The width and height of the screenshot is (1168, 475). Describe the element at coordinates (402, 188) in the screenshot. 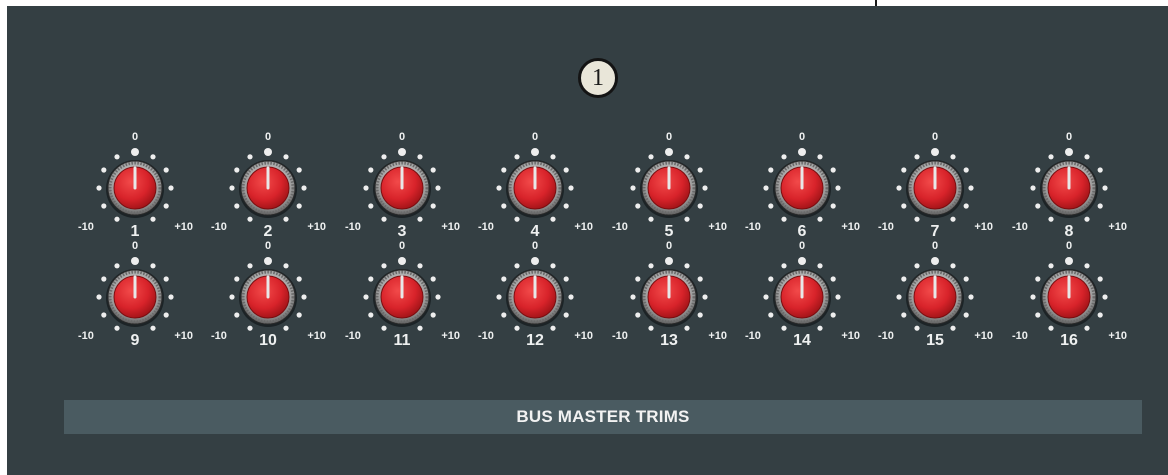

I see `trim-knob-3: 0 -10 +10 3` at that location.